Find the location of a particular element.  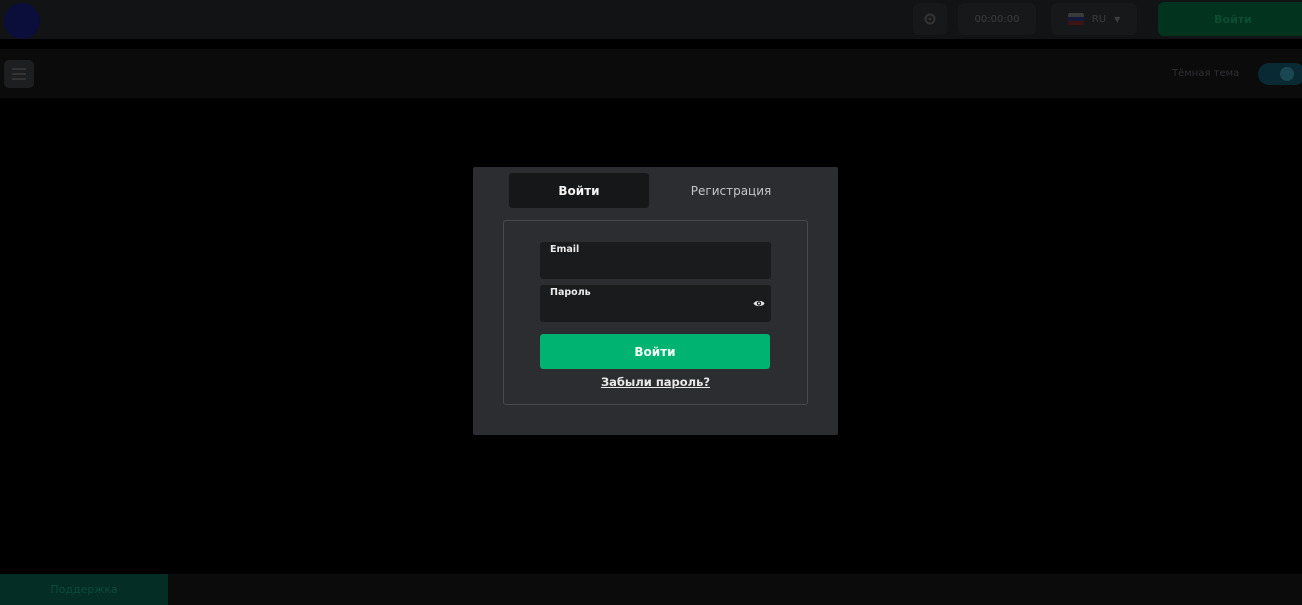

chevron-down-icon: ▼ is located at coordinates (1117, 19).